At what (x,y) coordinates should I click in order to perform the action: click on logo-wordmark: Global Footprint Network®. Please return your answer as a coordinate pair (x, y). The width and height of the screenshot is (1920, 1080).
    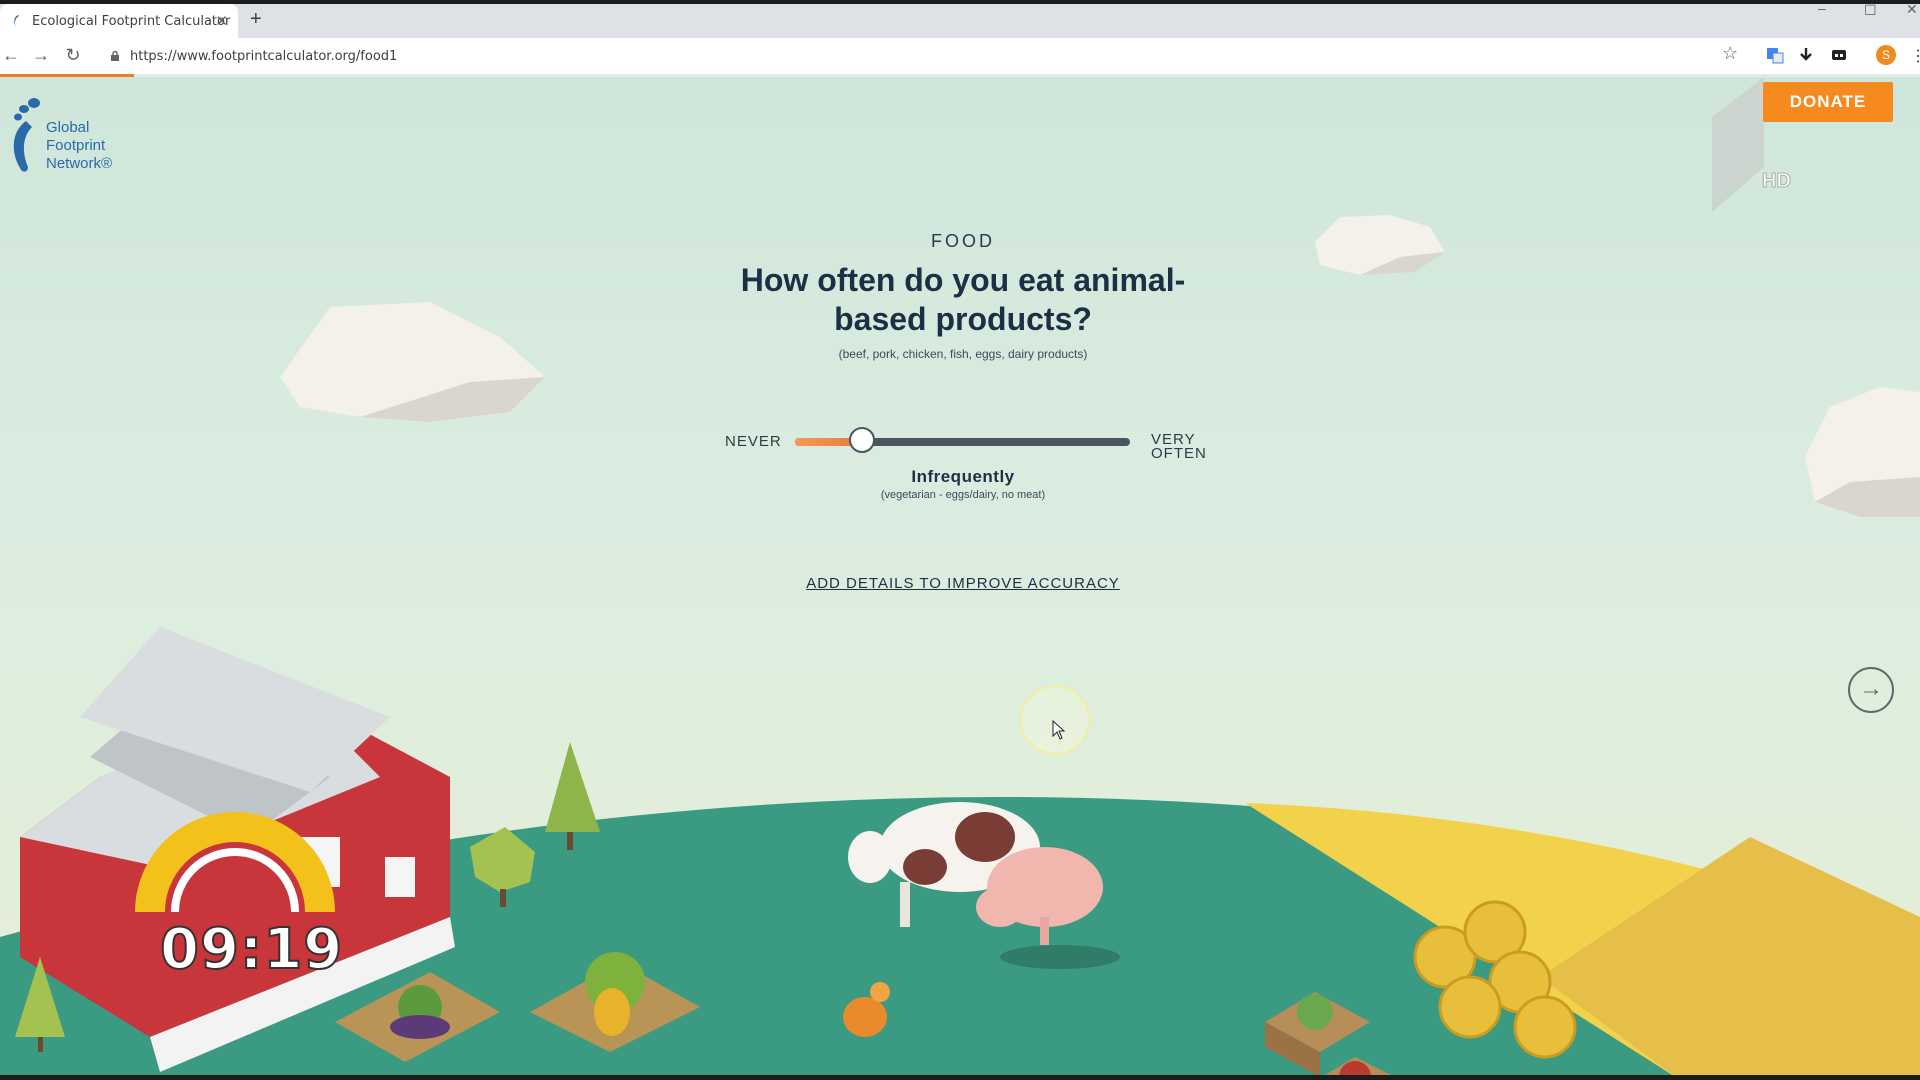
    Looking at the image, I should click on (79, 146).